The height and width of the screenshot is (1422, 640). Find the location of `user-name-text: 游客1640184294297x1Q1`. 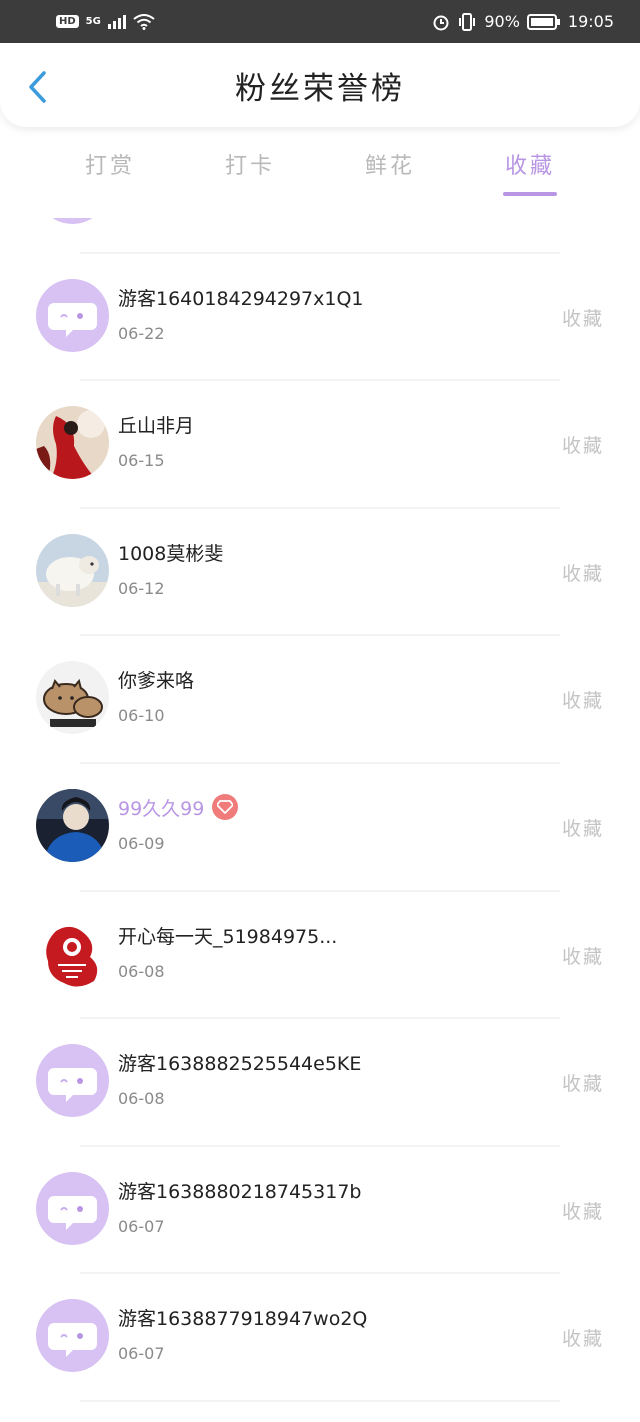

user-name-text: 游客1640184294297x1Q1 is located at coordinates (241, 298).